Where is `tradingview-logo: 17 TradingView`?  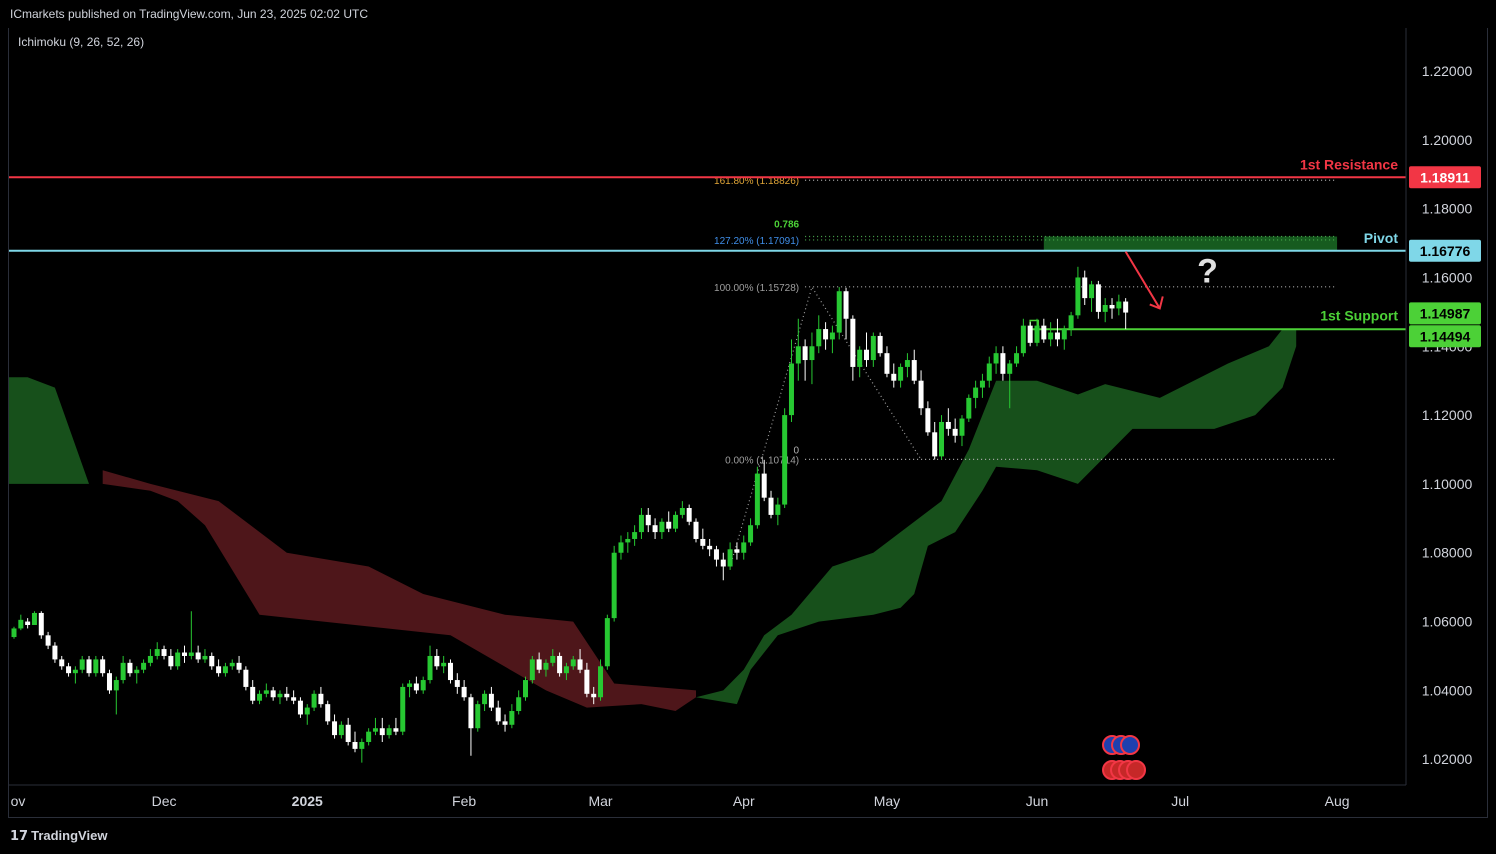 tradingview-logo: 17 TradingView is located at coordinates (58, 836).